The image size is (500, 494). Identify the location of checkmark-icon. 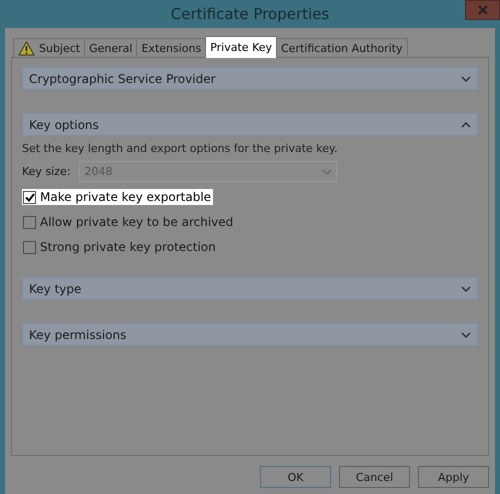
(29, 197).